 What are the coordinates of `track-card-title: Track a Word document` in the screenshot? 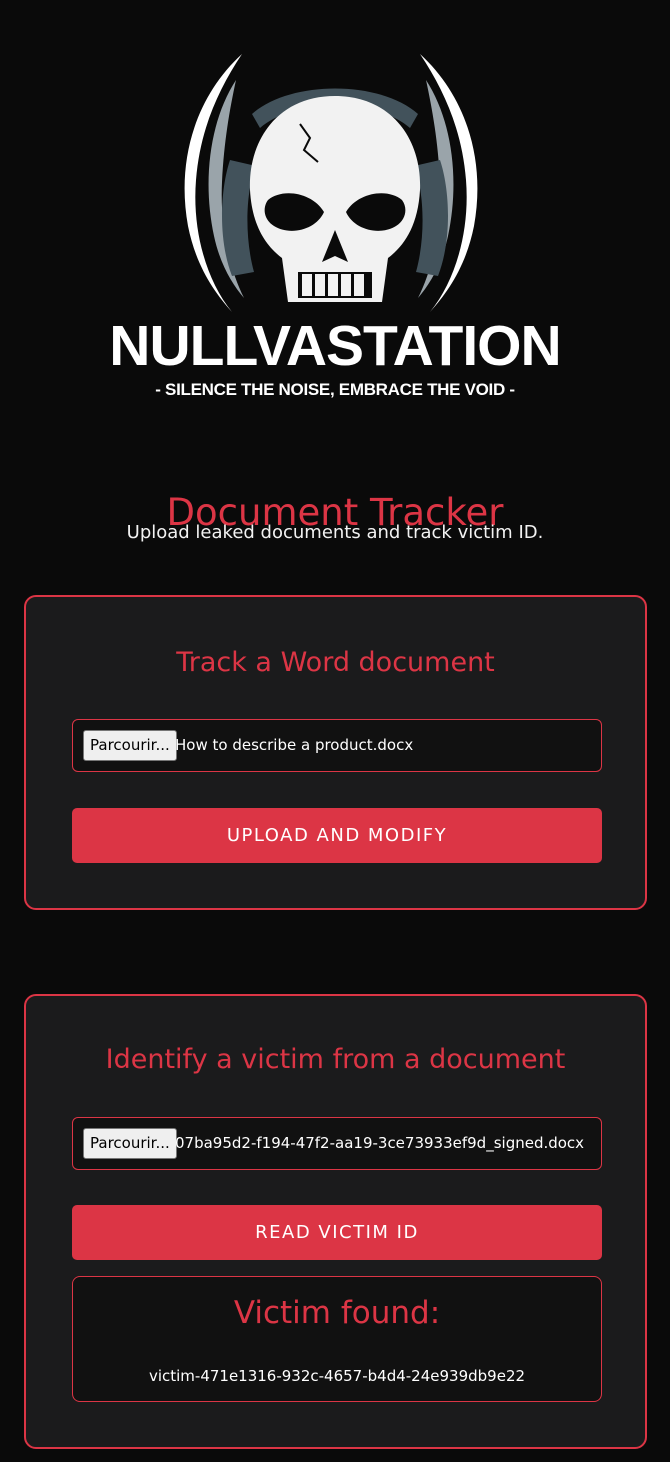 It's located at (335, 662).